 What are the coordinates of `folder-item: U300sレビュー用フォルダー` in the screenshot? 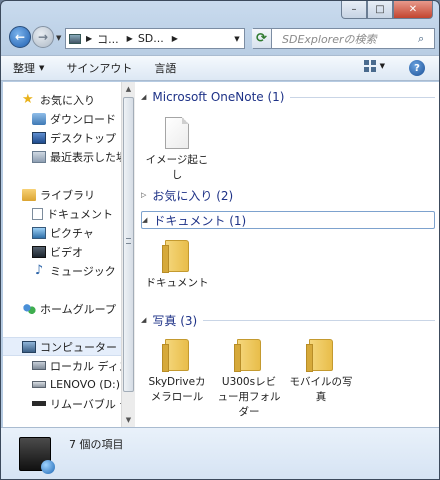 It's located at (249, 379).